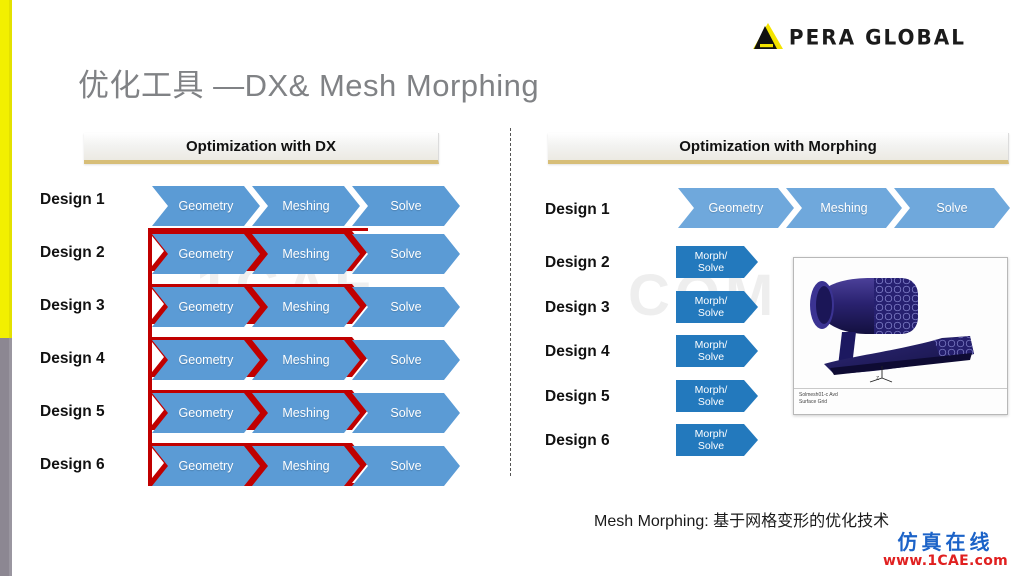  I want to click on dx-row2-stage-meshing: Meshing, so click(306, 254).